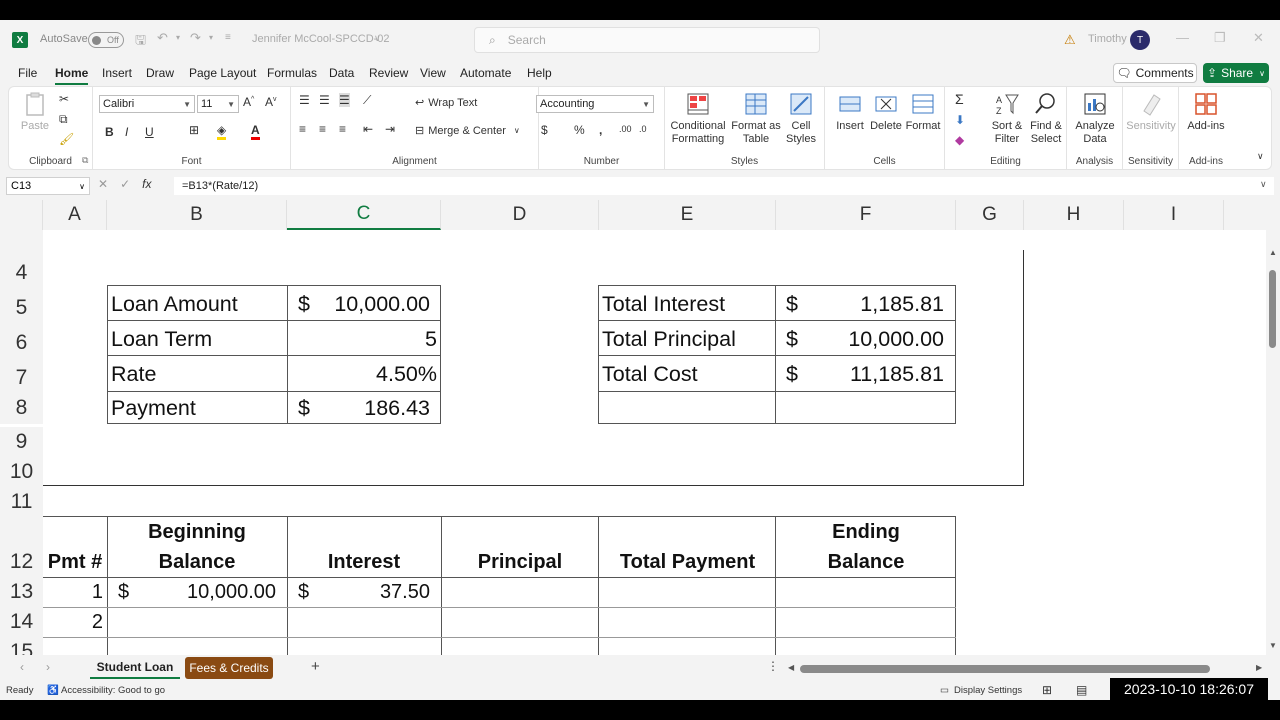 This screenshot has width=1280, height=720. I want to click on fill-icon: ⬇, so click(960, 120).